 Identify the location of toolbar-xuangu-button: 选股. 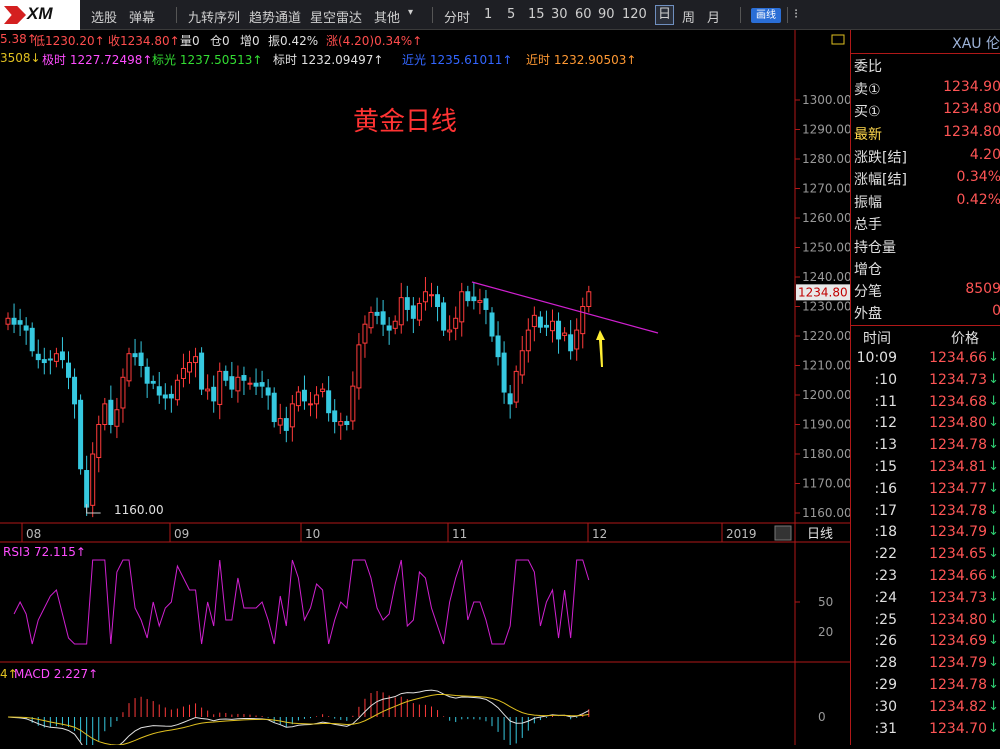
(104, 16).